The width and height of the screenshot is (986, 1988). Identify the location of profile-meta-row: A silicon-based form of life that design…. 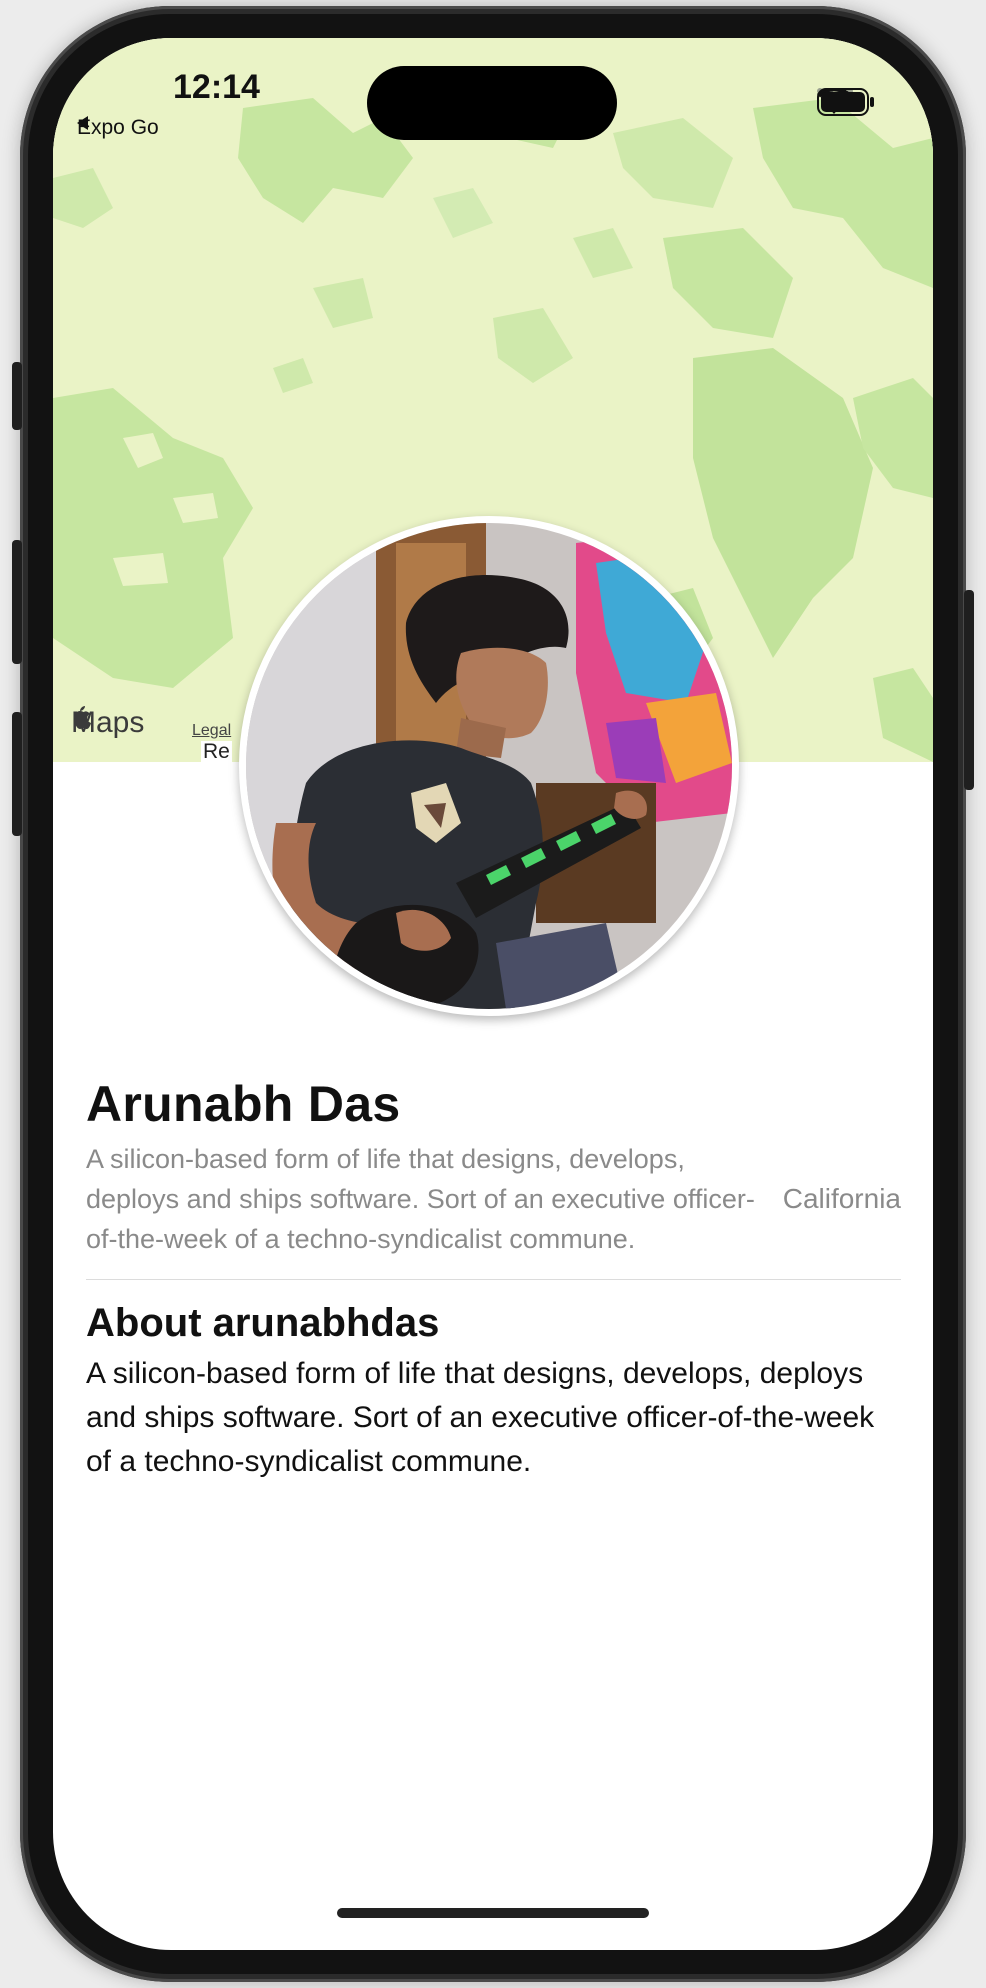
(493, 1199).